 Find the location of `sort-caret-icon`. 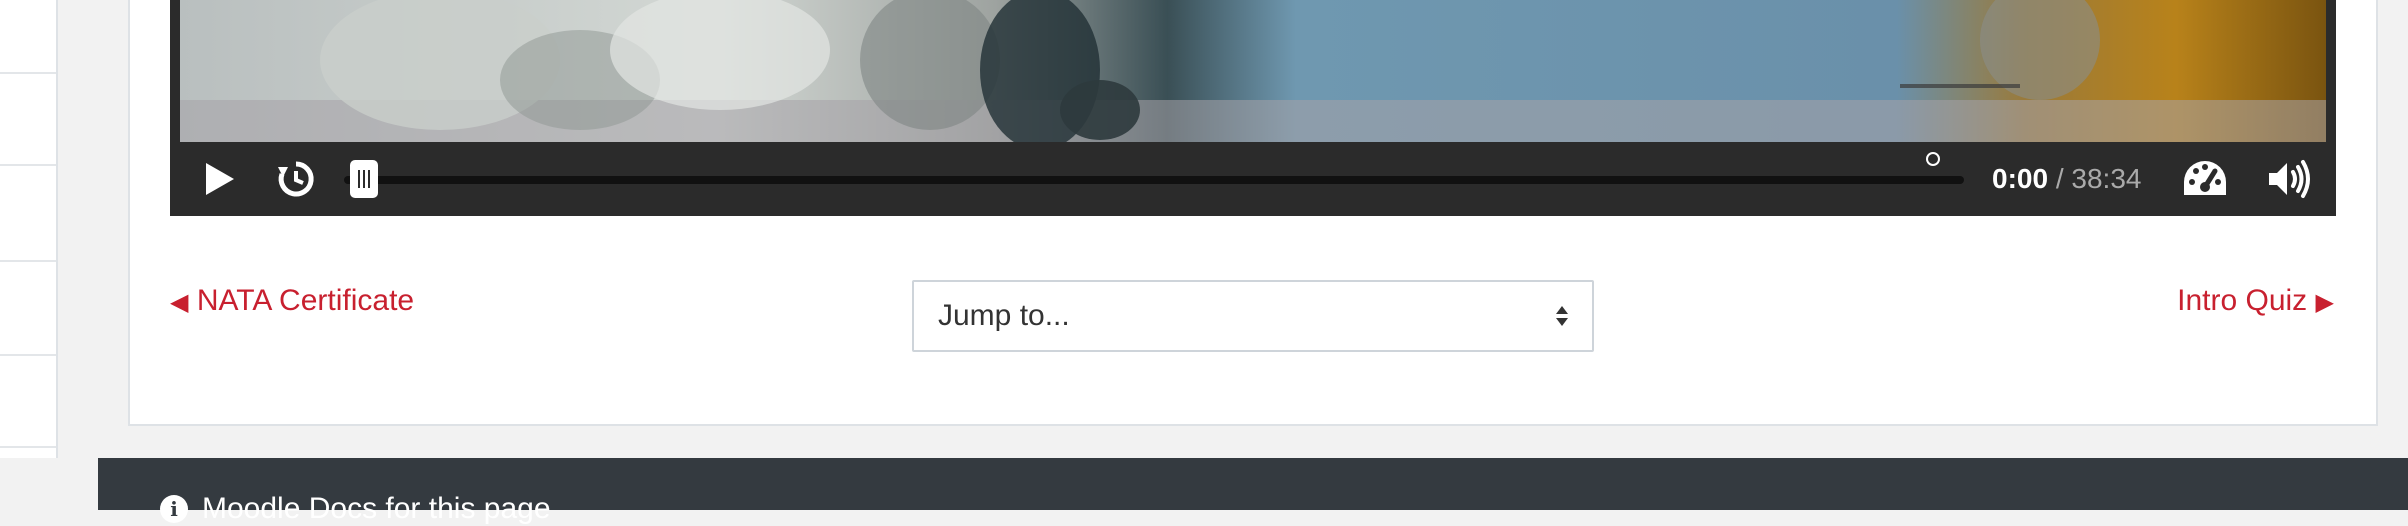

sort-caret-icon is located at coordinates (1562, 316).